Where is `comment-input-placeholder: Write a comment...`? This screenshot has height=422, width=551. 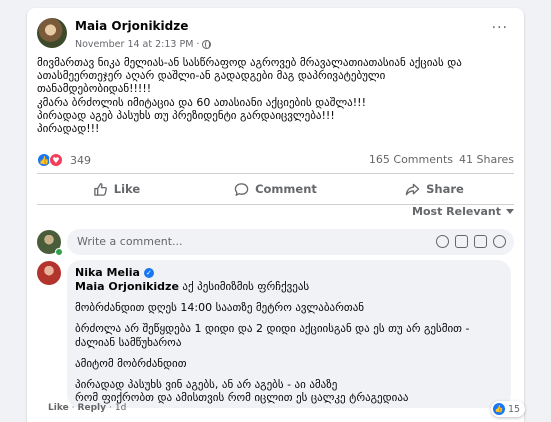
comment-input-placeholder: Write a comment... is located at coordinates (130, 241).